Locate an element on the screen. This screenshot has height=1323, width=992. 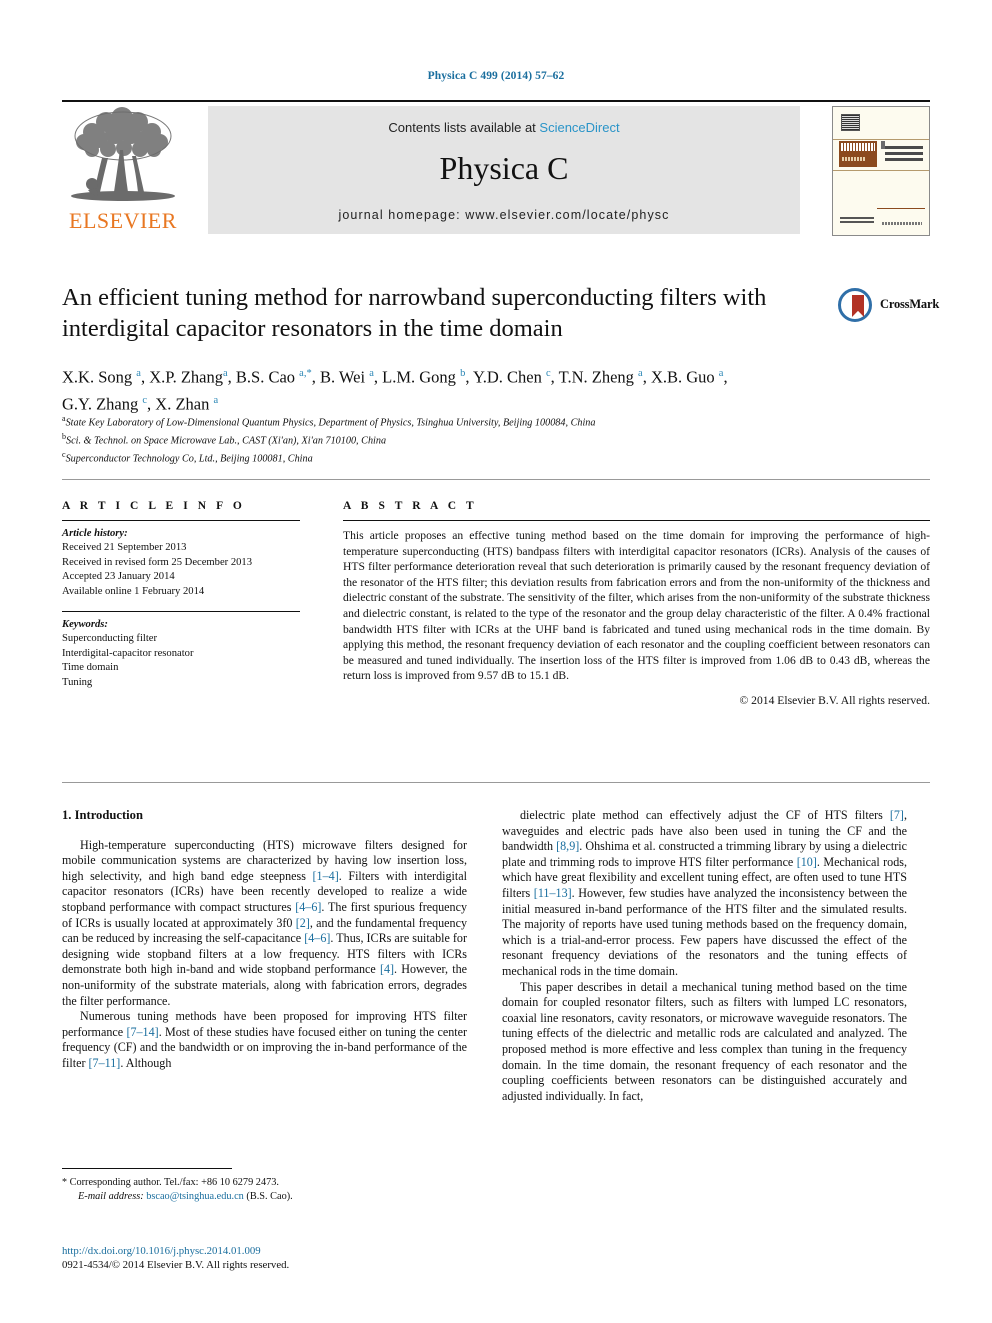
citation-ref: [2] is located at coordinates (303, 923).